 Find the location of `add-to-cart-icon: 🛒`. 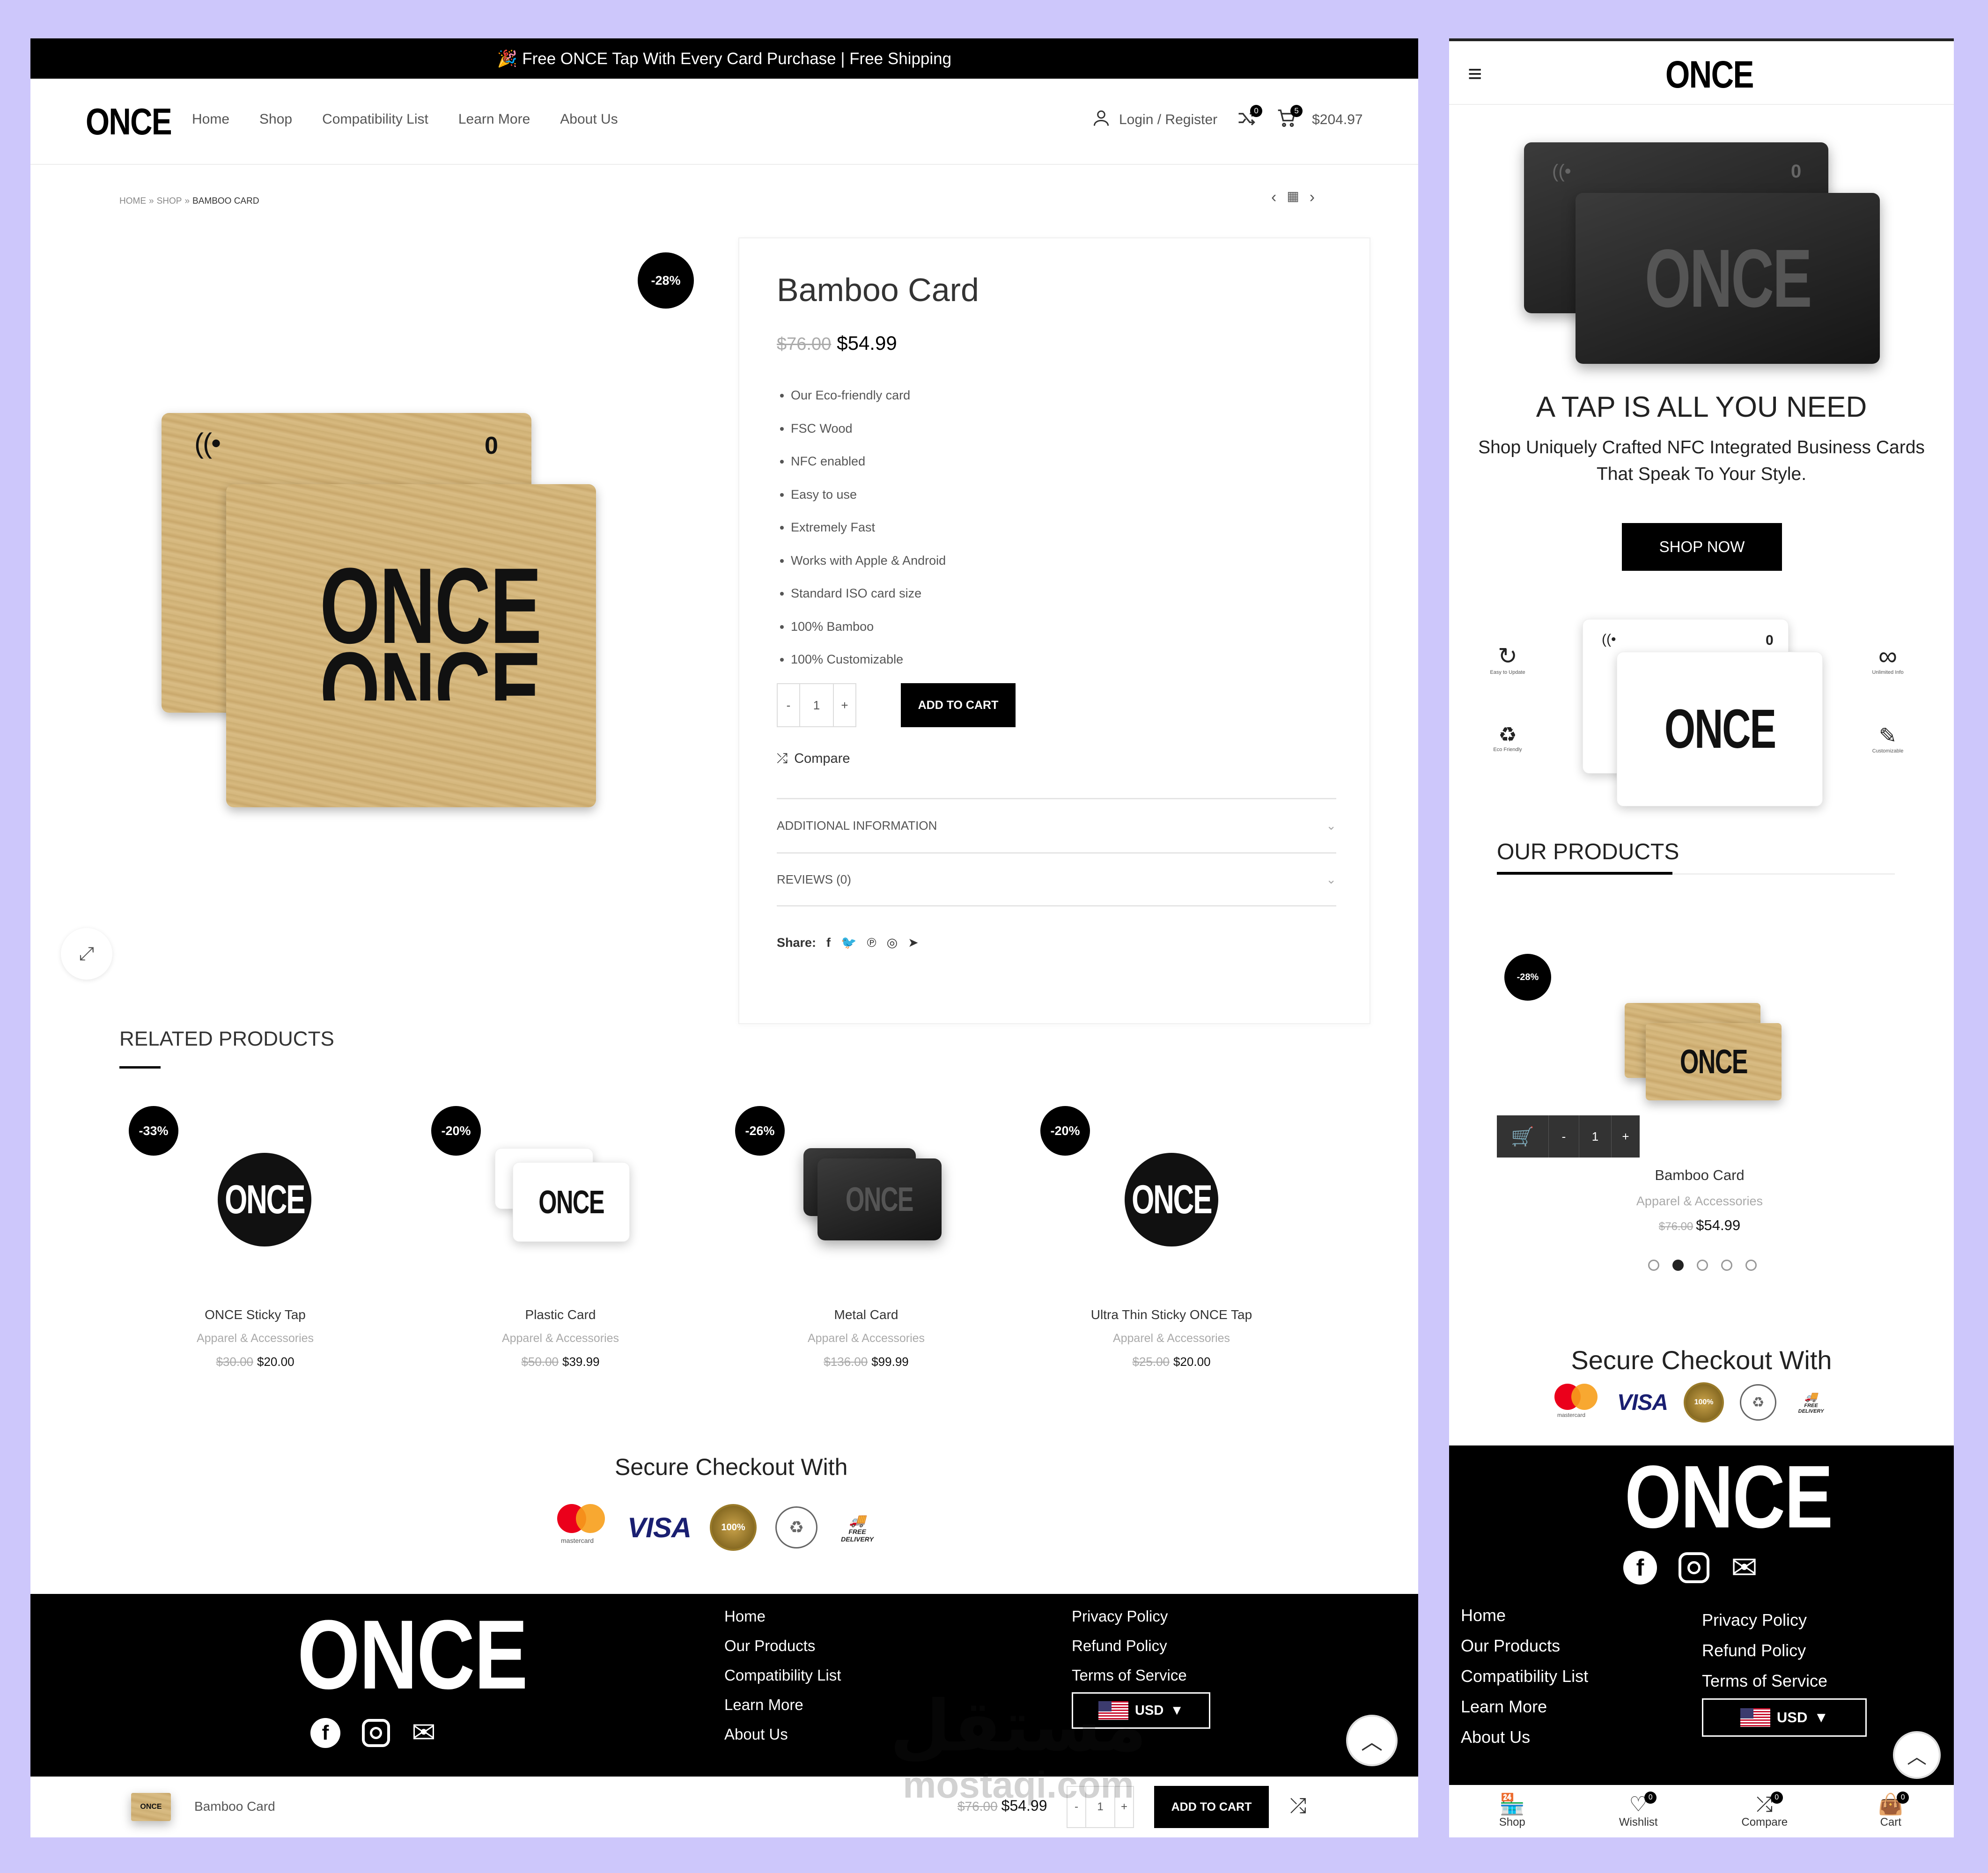

add-to-cart-icon: 🛒 is located at coordinates (1522, 1137).